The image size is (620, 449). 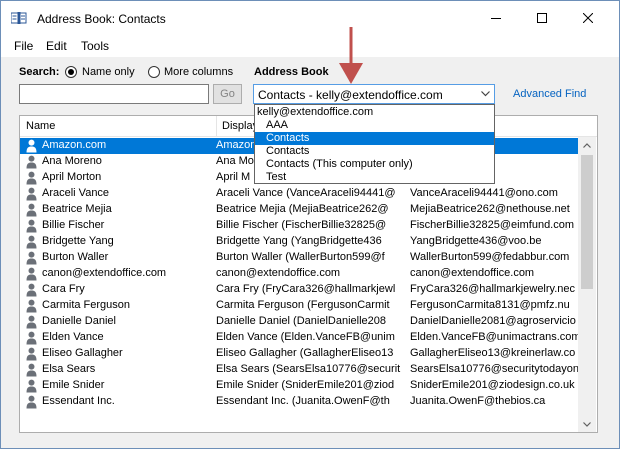 I want to click on scroll-up-icon, so click(x=587, y=145).